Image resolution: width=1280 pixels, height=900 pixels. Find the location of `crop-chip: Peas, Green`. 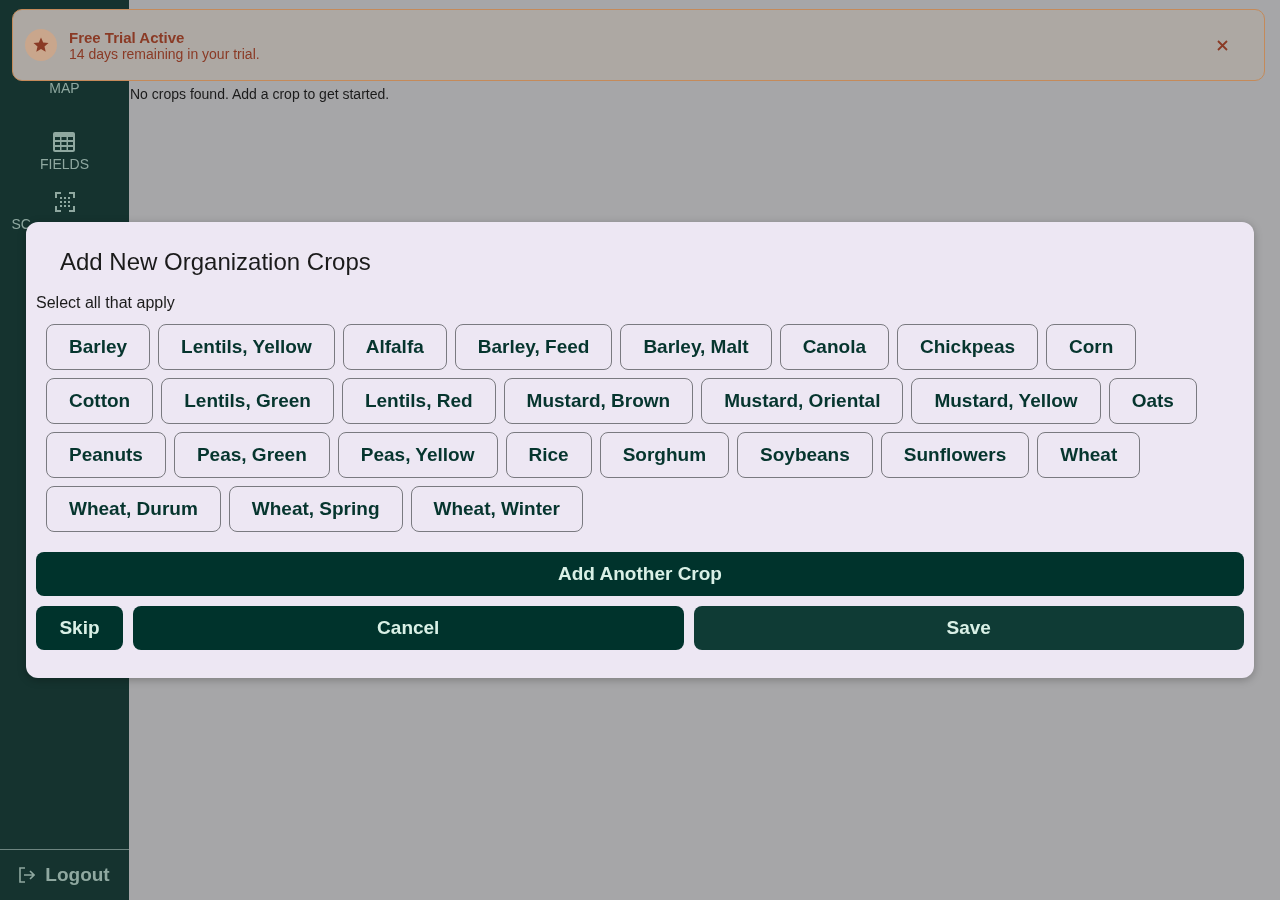

crop-chip: Peas, Green is located at coordinates (251, 455).